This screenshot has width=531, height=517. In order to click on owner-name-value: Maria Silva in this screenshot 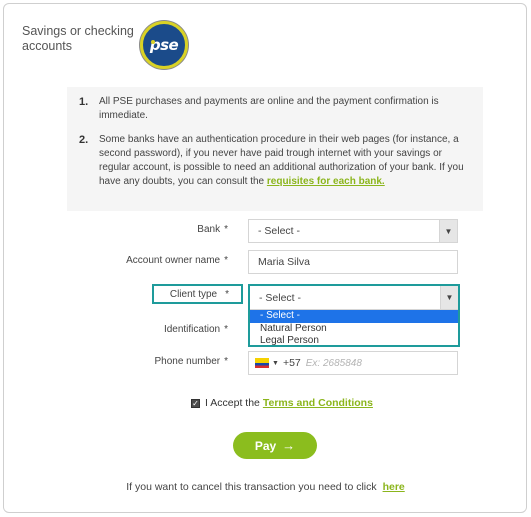, I will do `click(284, 262)`.